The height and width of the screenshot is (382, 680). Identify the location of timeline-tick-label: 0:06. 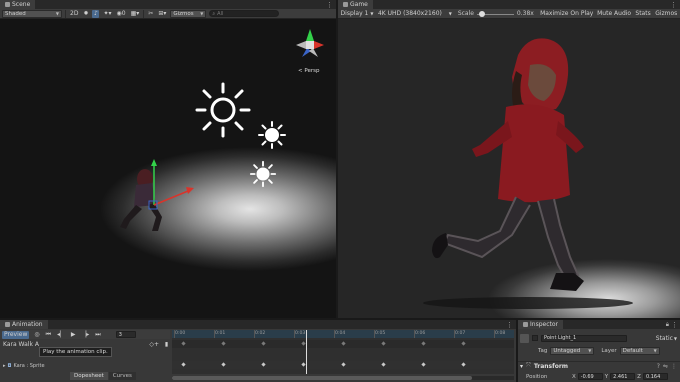
(420, 333).